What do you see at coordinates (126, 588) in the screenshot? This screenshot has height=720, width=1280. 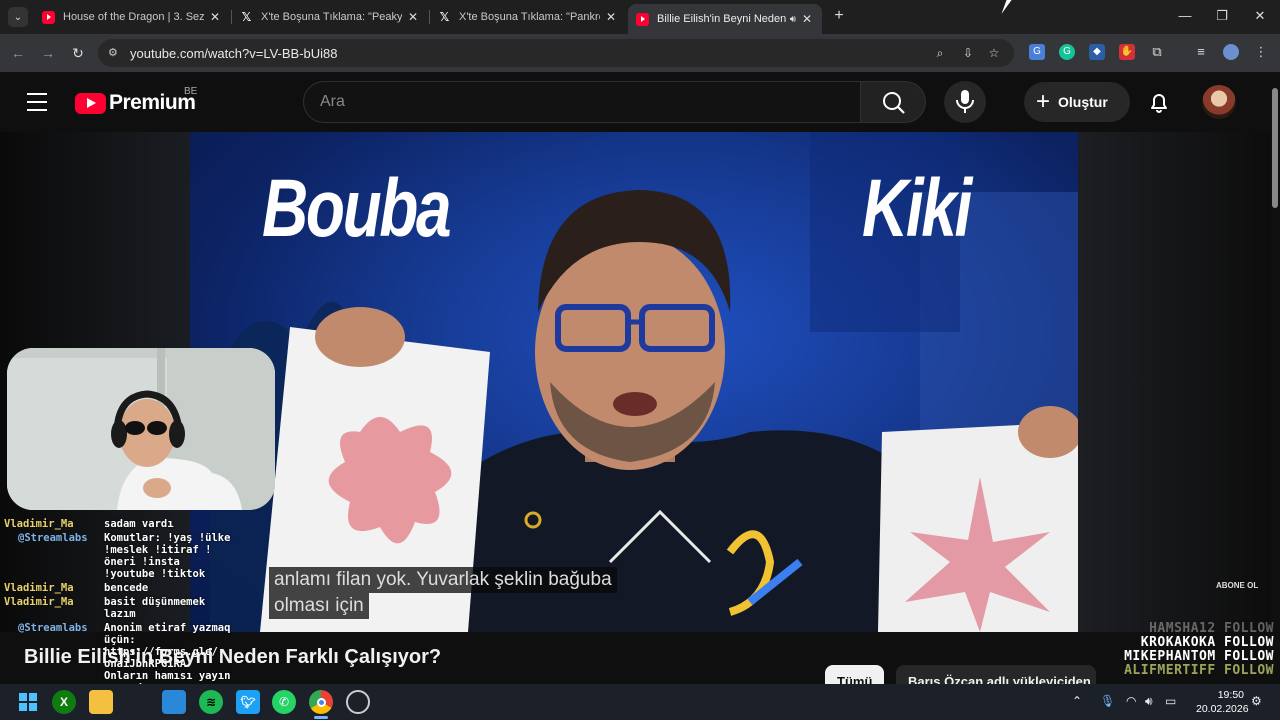 I see `chat-text: bencede` at bounding box center [126, 588].